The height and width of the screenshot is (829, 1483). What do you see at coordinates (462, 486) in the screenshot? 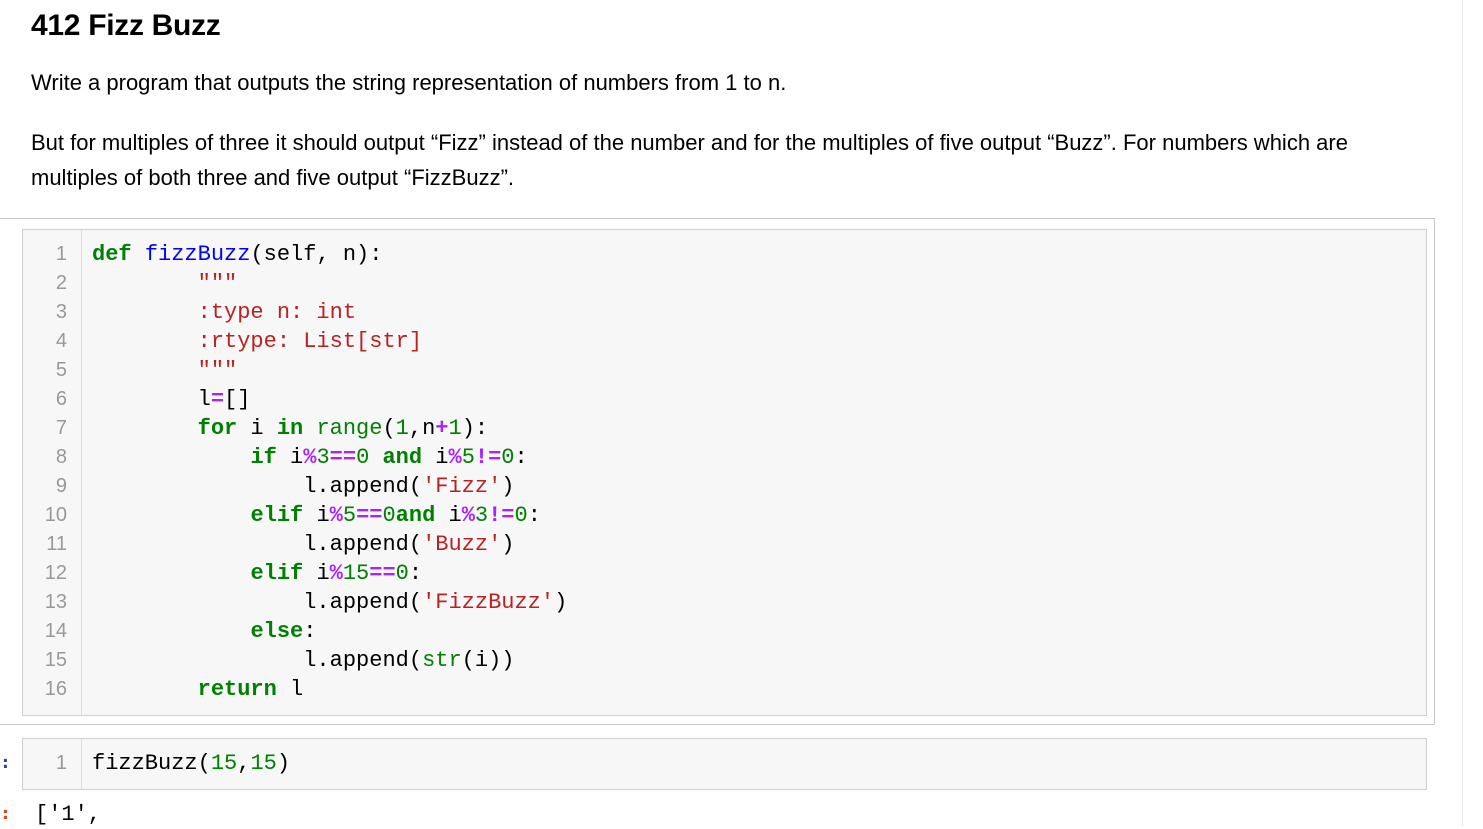
I see `code-token: 'Fizz'` at bounding box center [462, 486].